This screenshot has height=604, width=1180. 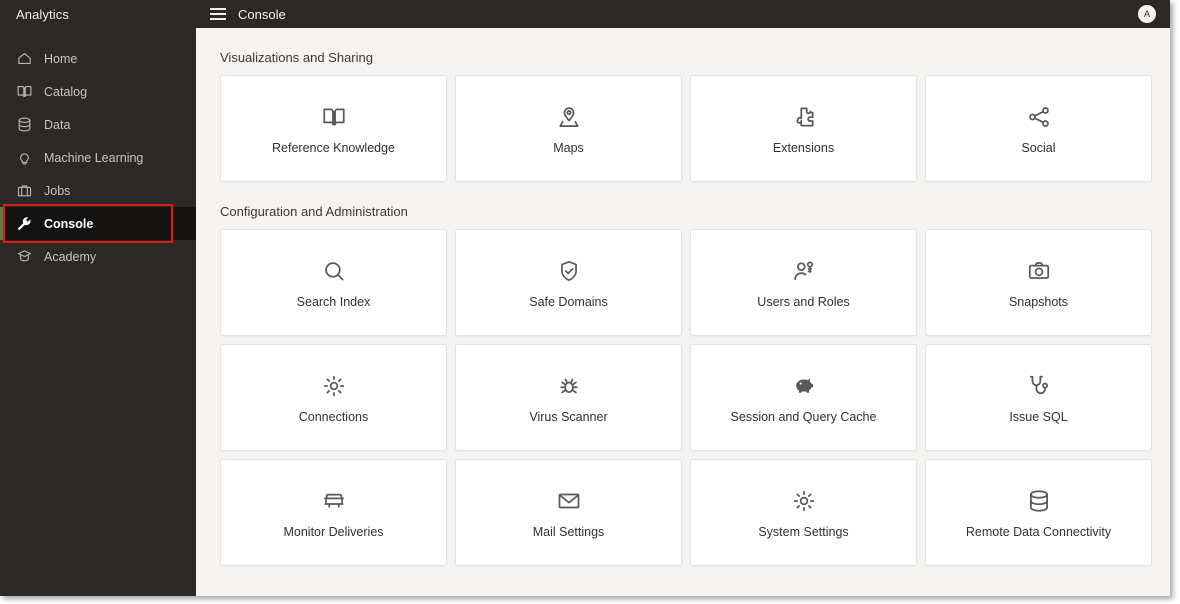 What do you see at coordinates (27, 59) in the screenshot?
I see `home-icon` at bounding box center [27, 59].